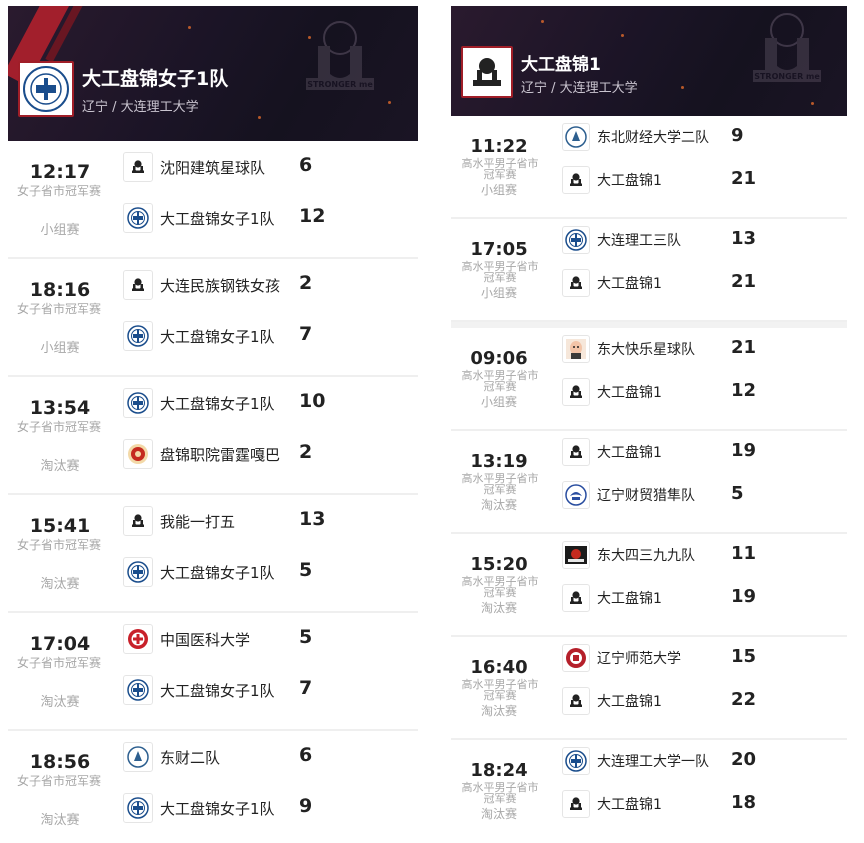  I want to click on team-a: 我能一打五, so click(179, 521).